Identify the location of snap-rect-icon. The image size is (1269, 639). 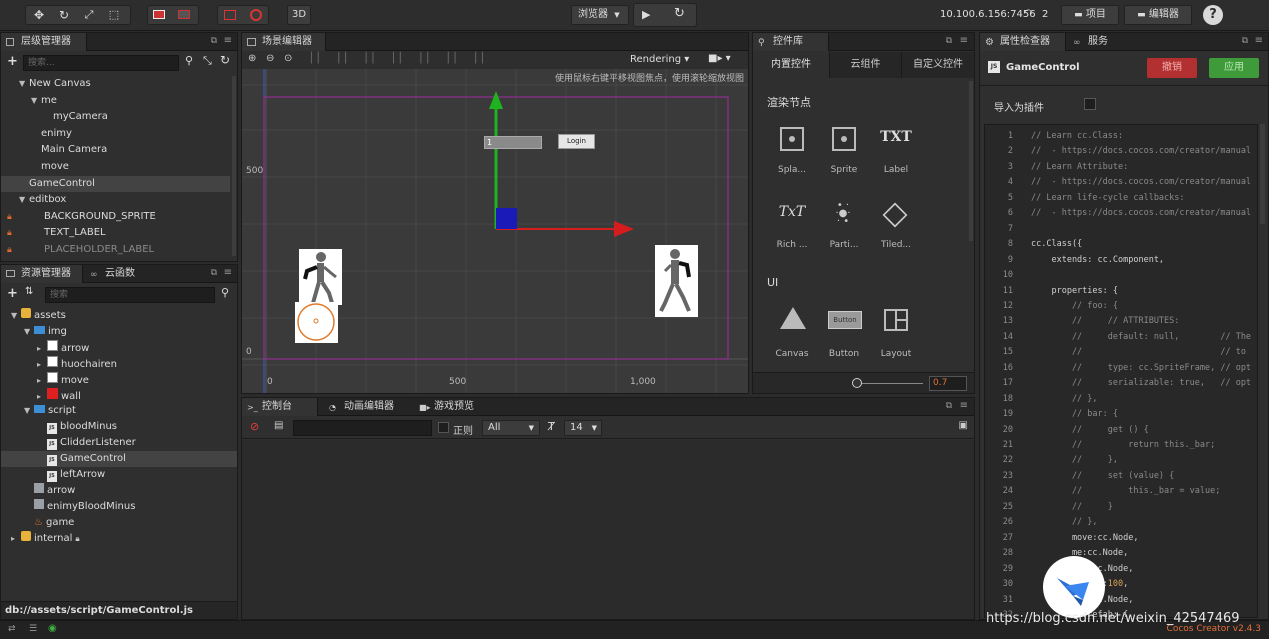
(230, 15).